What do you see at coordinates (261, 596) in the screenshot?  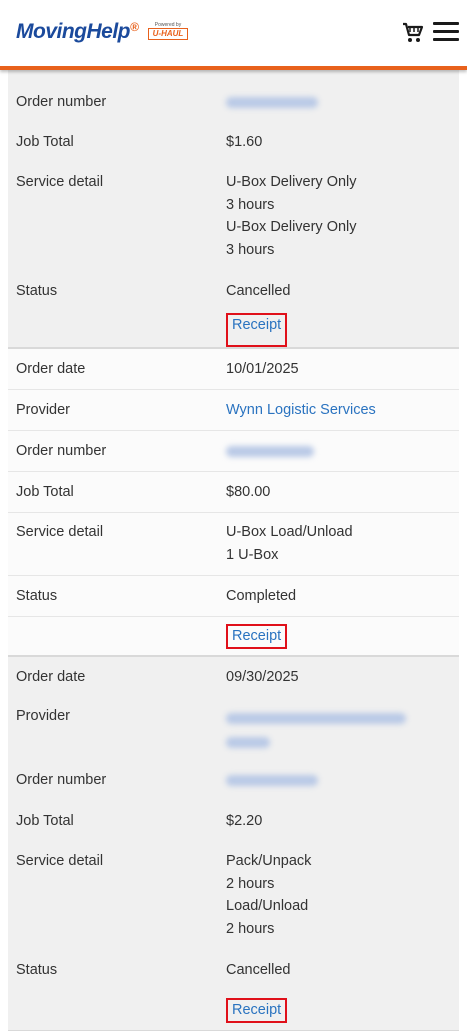 I see `status-value: Completed` at bounding box center [261, 596].